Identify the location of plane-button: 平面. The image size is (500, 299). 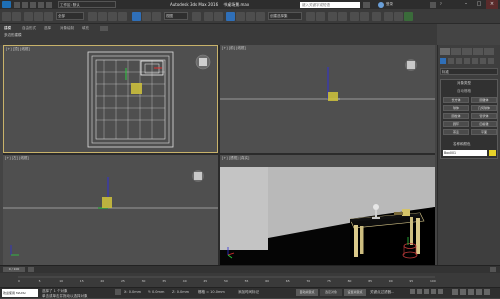
(484, 132).